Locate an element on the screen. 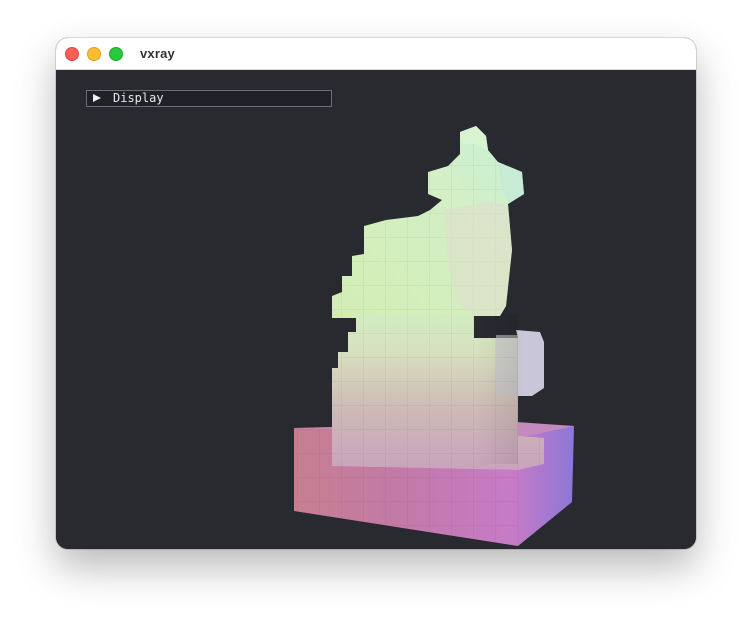 This screenshot has width=752, height=624. minimize-button is located at coordinates (94, 54).